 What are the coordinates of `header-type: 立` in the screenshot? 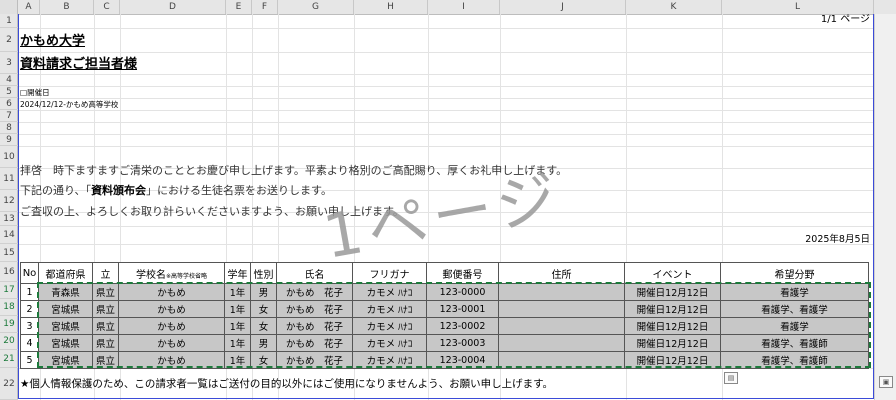 It's located at (105, 273).